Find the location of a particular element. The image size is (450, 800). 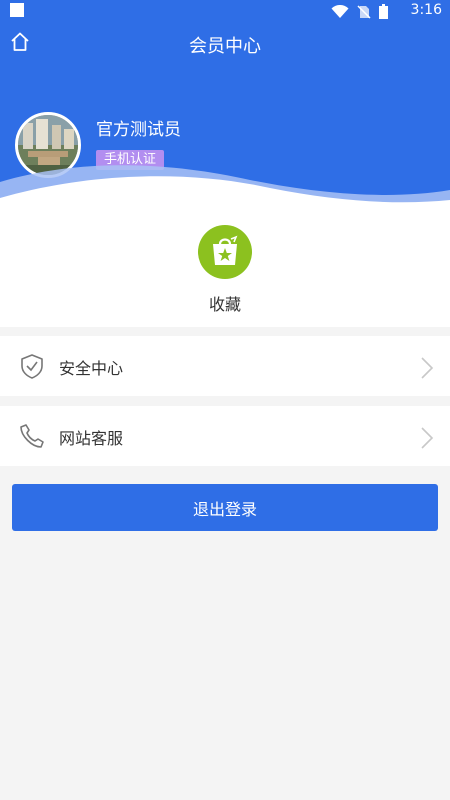

shopping-bag-star-icon is located at coordinates (225, 250).